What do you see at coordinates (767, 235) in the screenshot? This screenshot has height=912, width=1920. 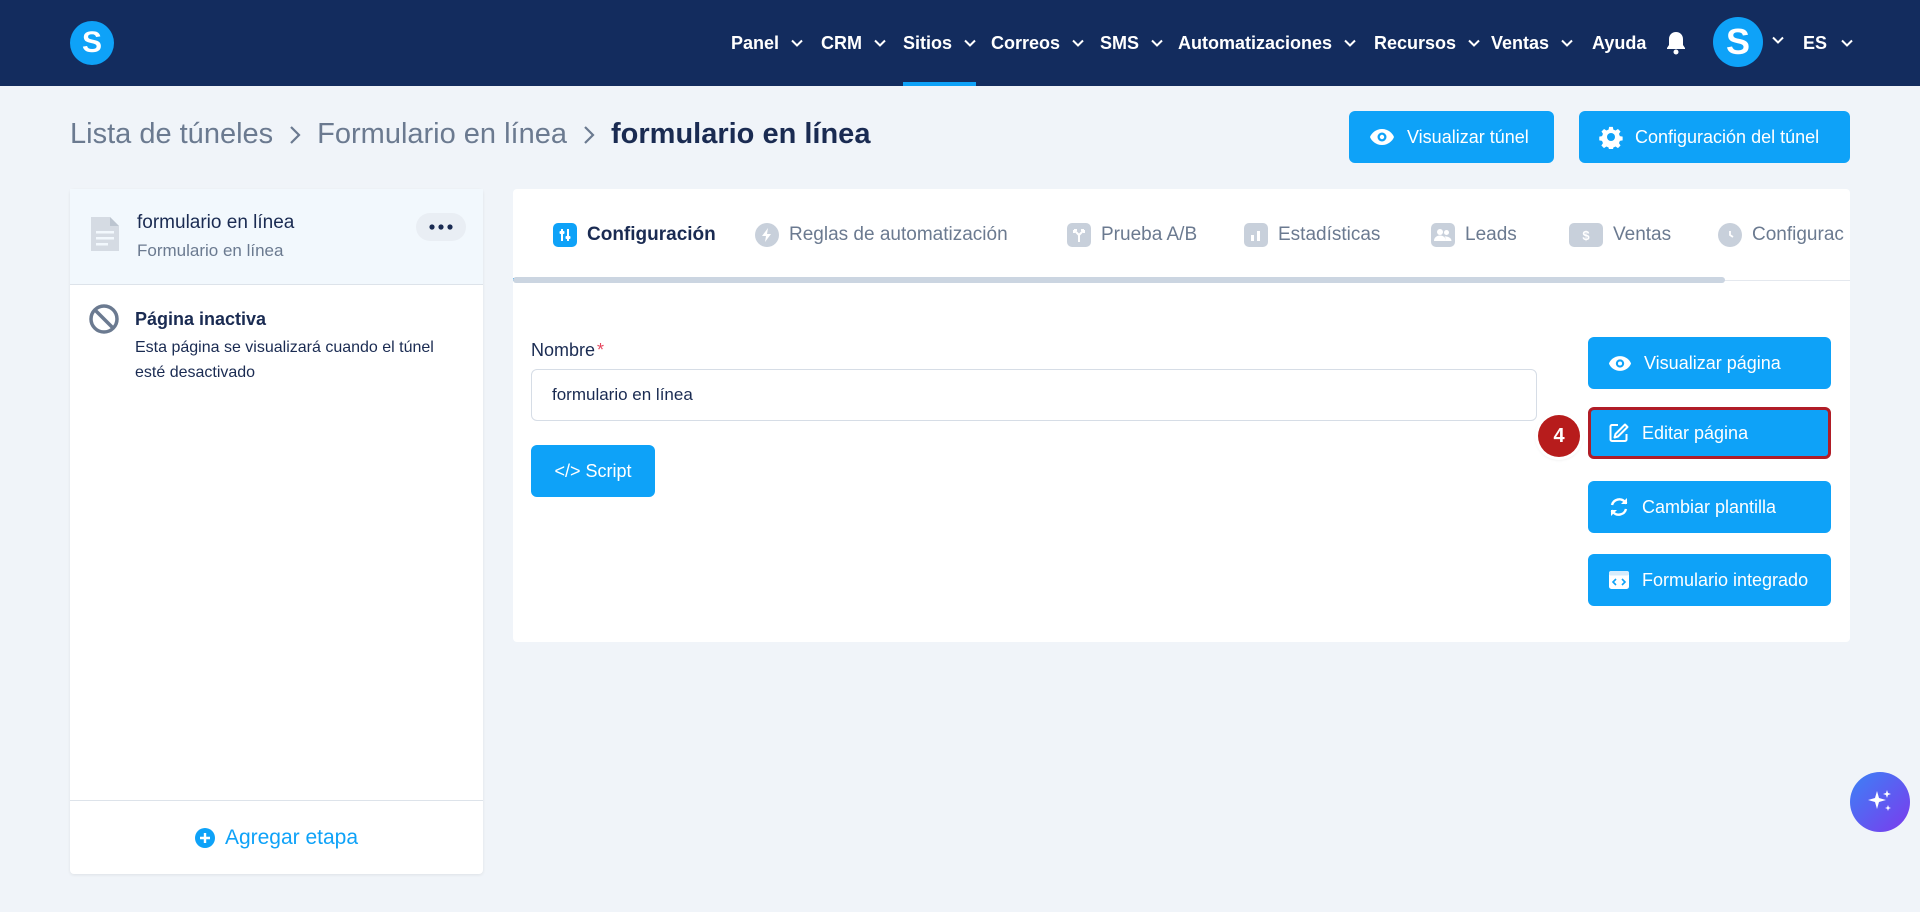 I see `bolt-icon` at bounding box center [767, 235].